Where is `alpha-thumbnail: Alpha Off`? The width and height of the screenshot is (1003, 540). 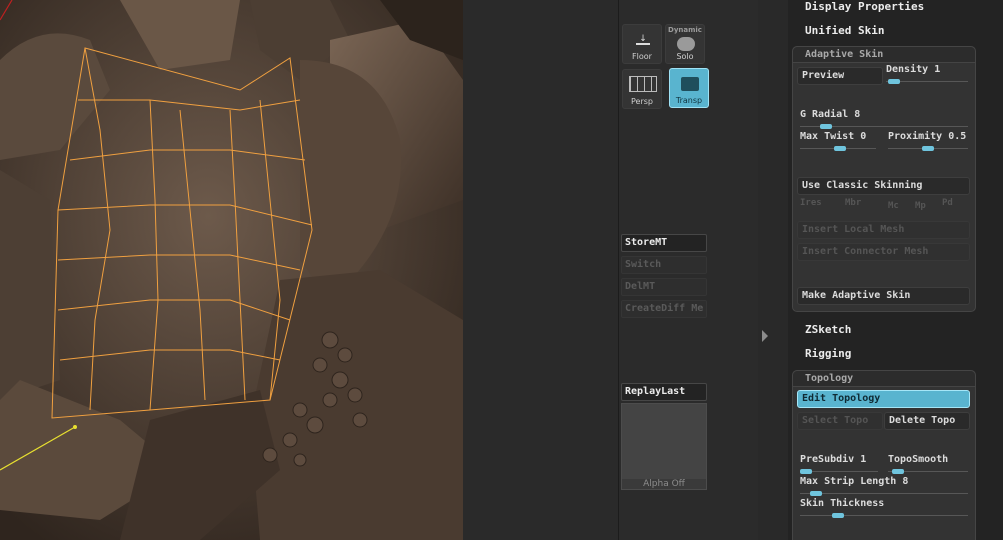
alpha-thumbnail: Alpha Off is located at coordinates (664, 446).